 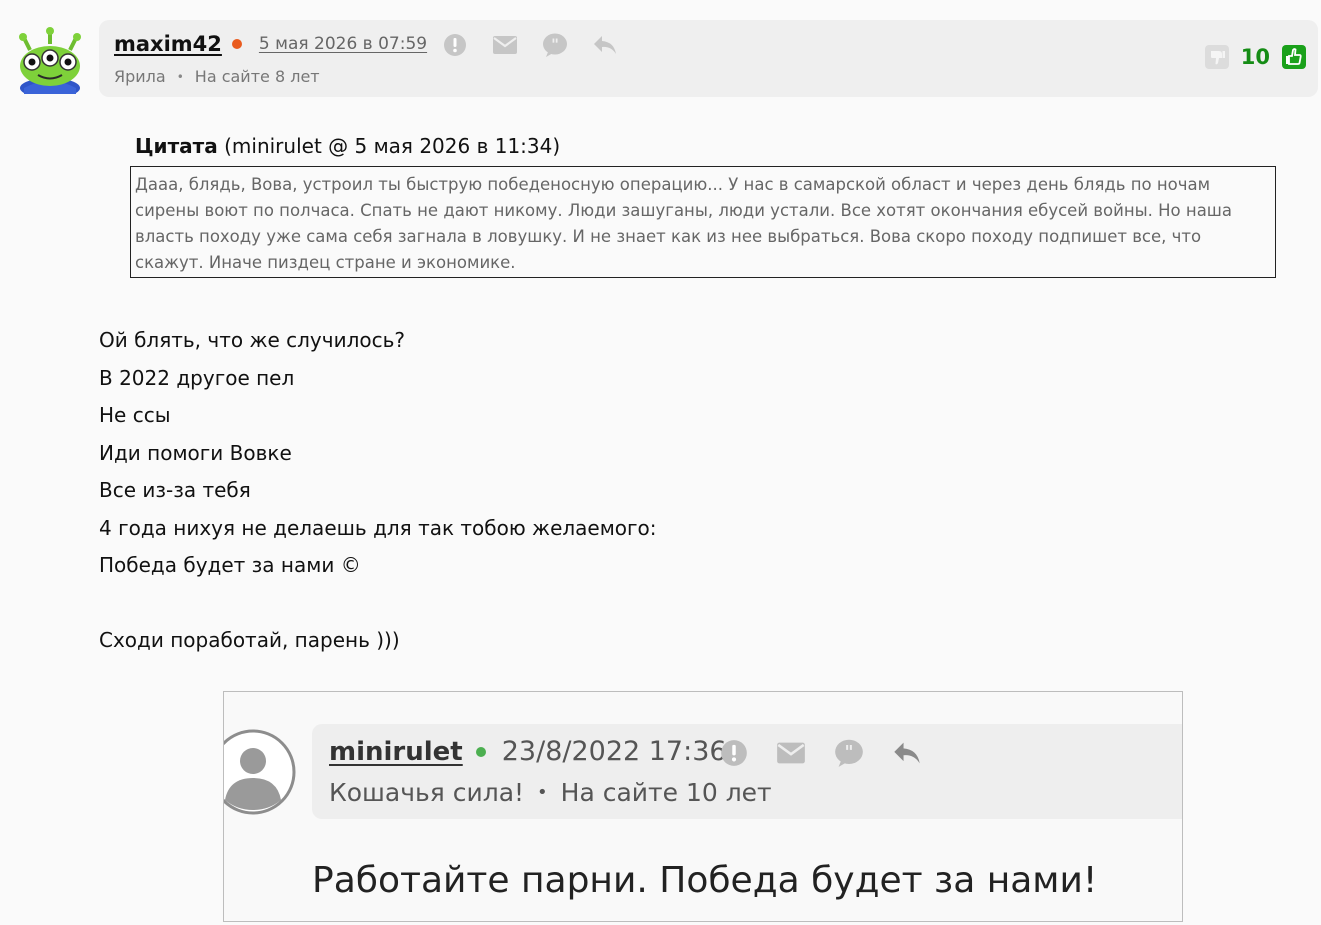 What do you see at coordinates (252, 340) in the screenshot?
I see `body-line: Ой блять, что же случилось?` at bounding box center [252, 340].